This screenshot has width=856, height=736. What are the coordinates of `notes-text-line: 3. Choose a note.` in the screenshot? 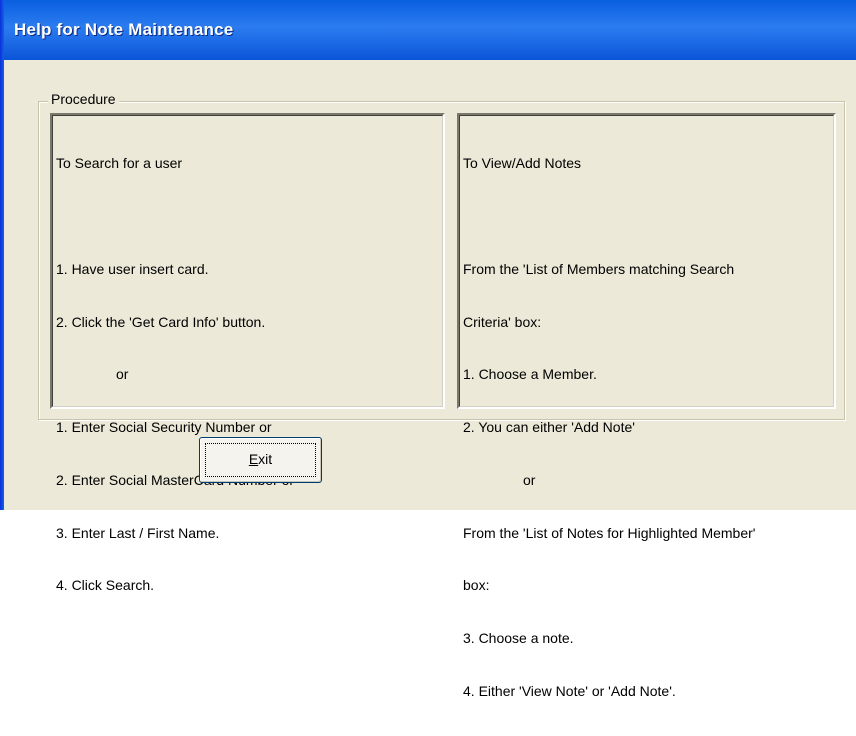 It's located at (518, 638).